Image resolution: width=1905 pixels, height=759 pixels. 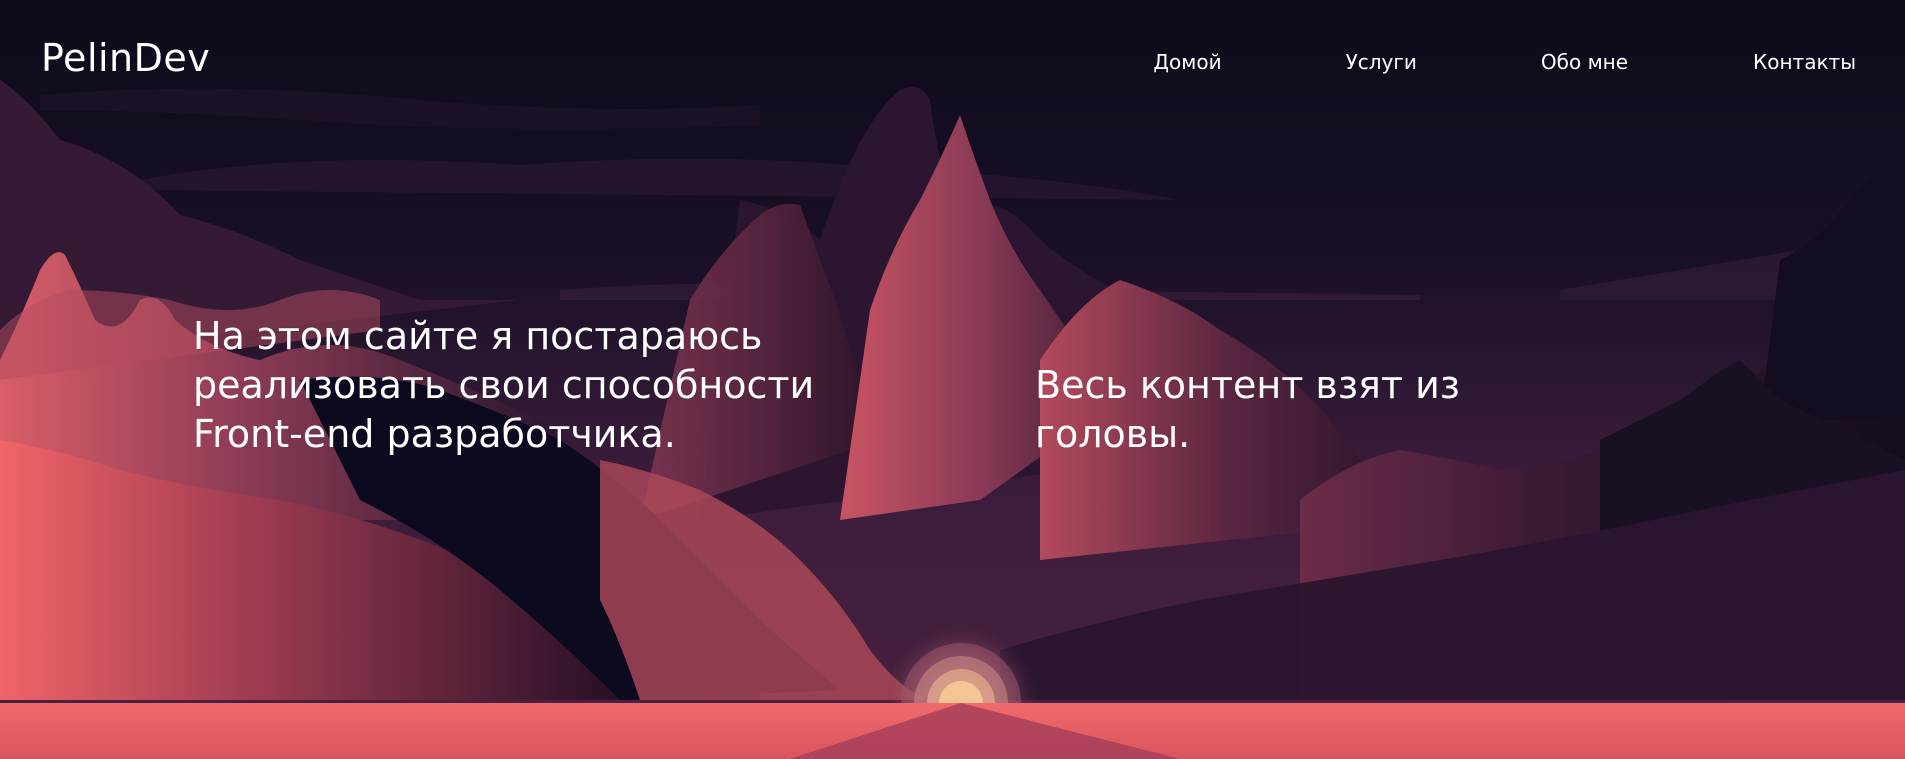 What do you see at coordinates (125, 58) in the screenshot?
I see `site-logo: PelinDev` at bounding box center [125, 58].